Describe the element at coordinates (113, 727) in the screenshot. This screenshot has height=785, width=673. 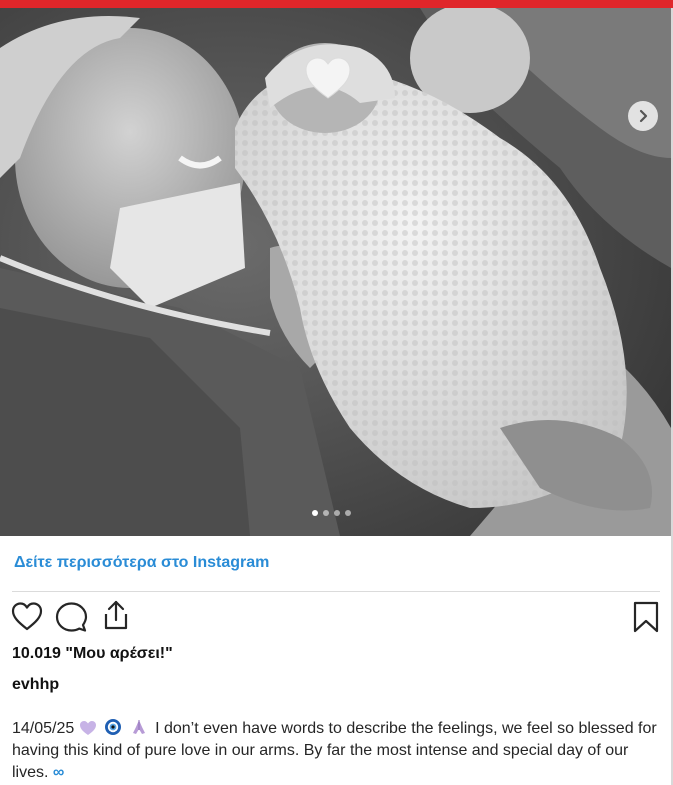
I see `nazar-eye-emoji` at that location.